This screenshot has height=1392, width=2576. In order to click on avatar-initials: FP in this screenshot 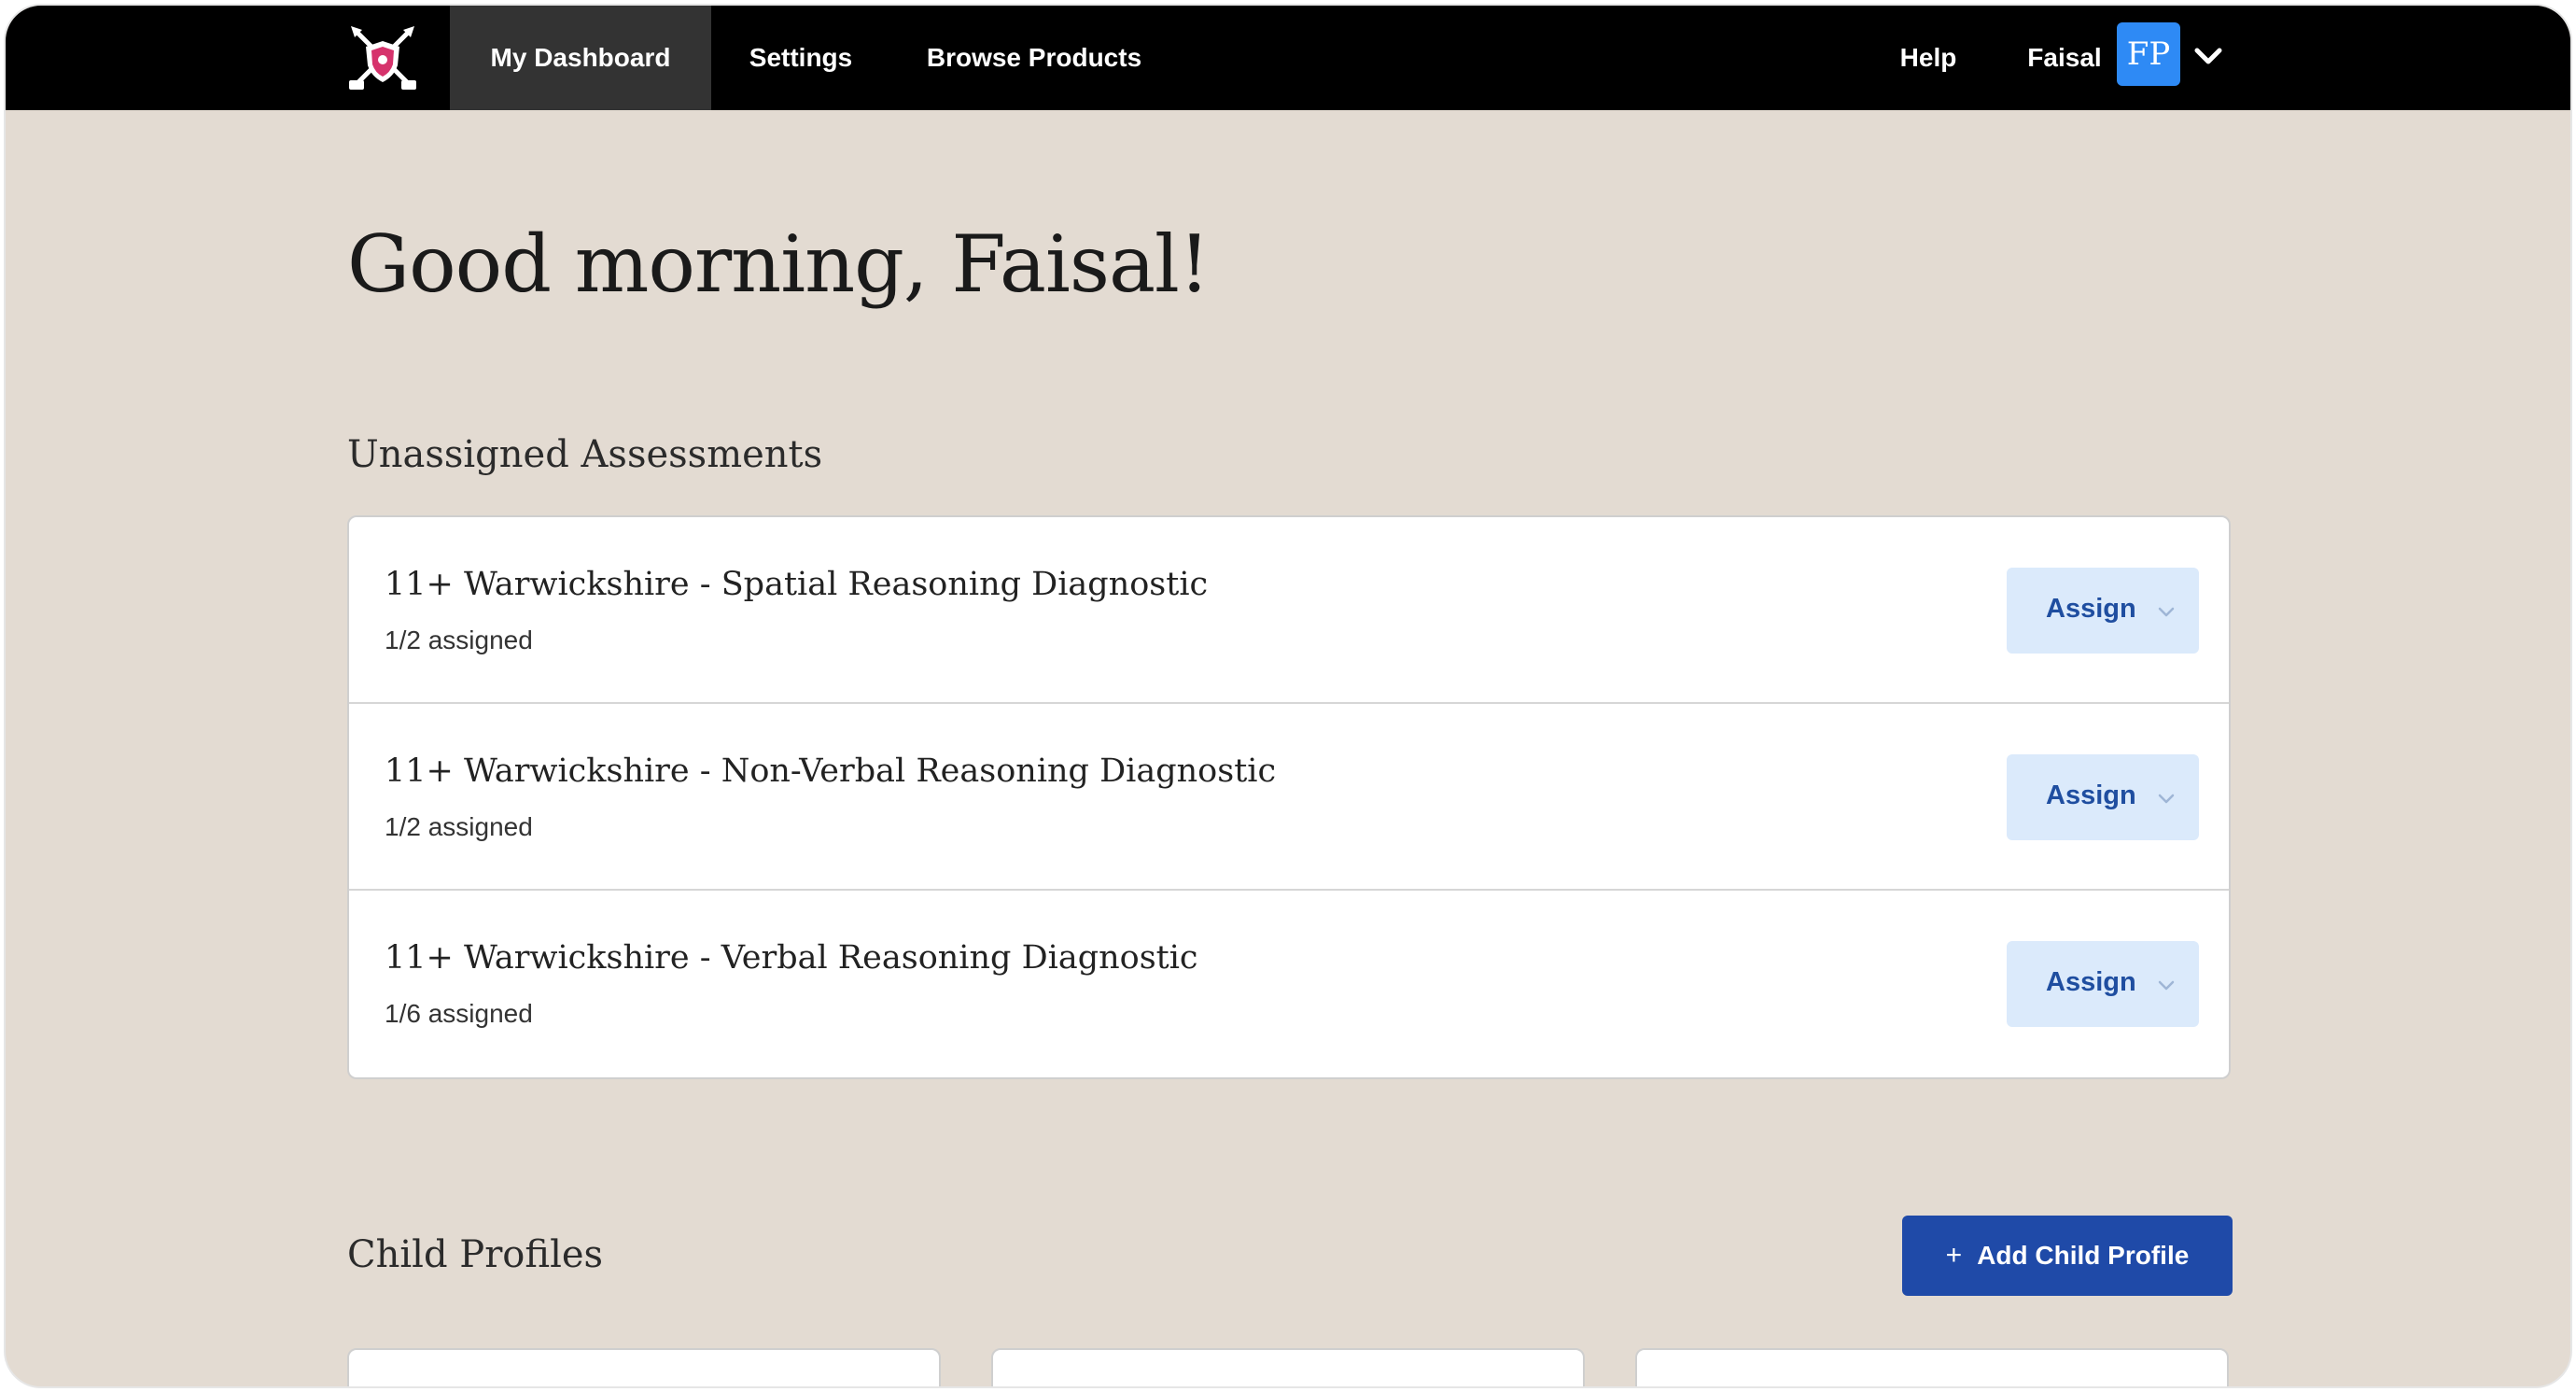, I will do `click(2148, 54)`.